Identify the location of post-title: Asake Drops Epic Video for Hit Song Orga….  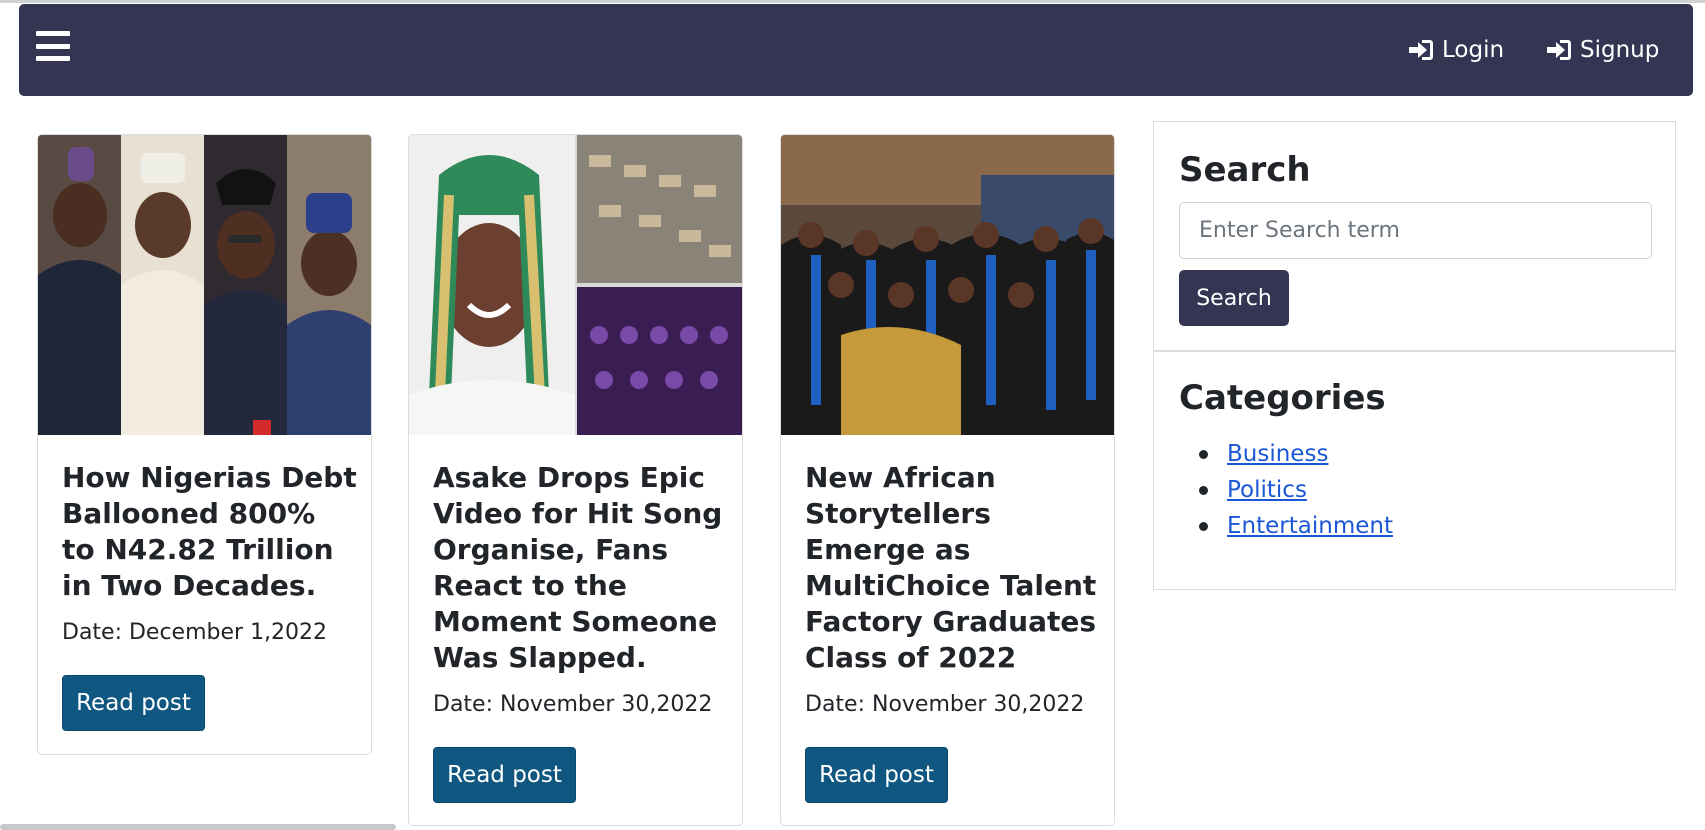
(580, 568).